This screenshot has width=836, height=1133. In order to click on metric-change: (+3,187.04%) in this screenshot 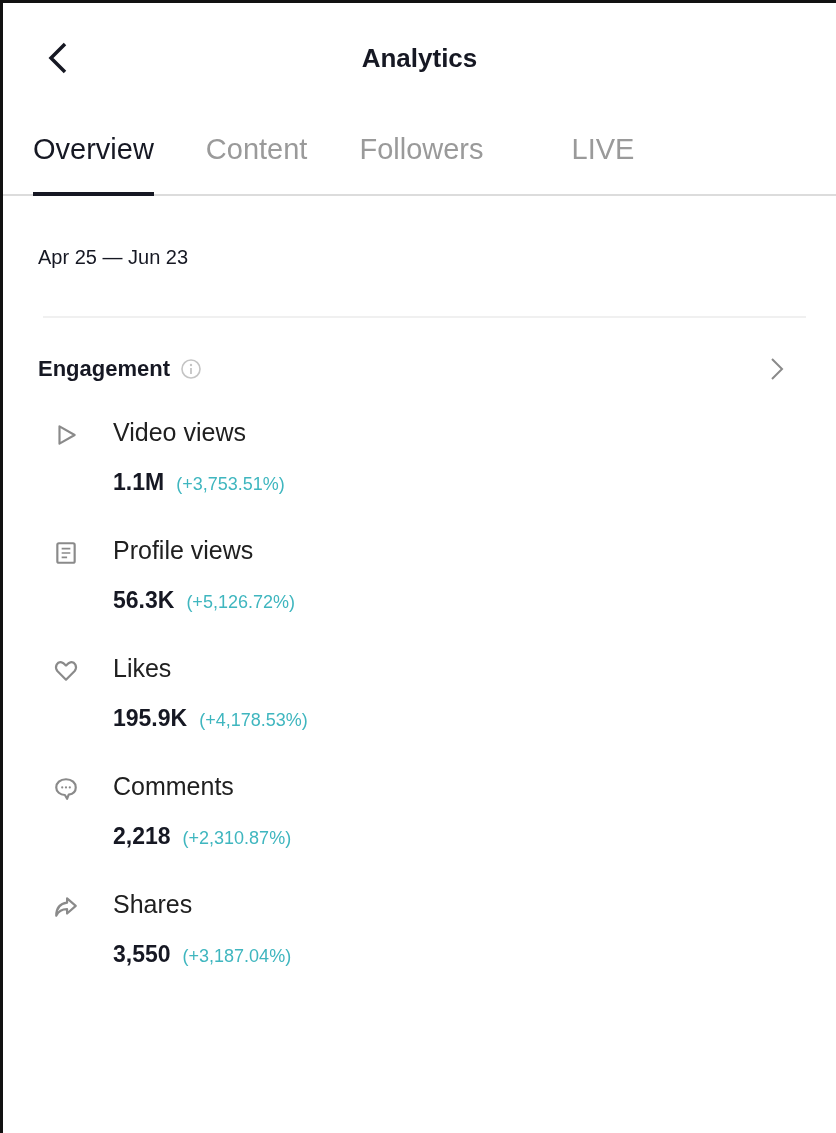, I will do `click(237, 956)`.